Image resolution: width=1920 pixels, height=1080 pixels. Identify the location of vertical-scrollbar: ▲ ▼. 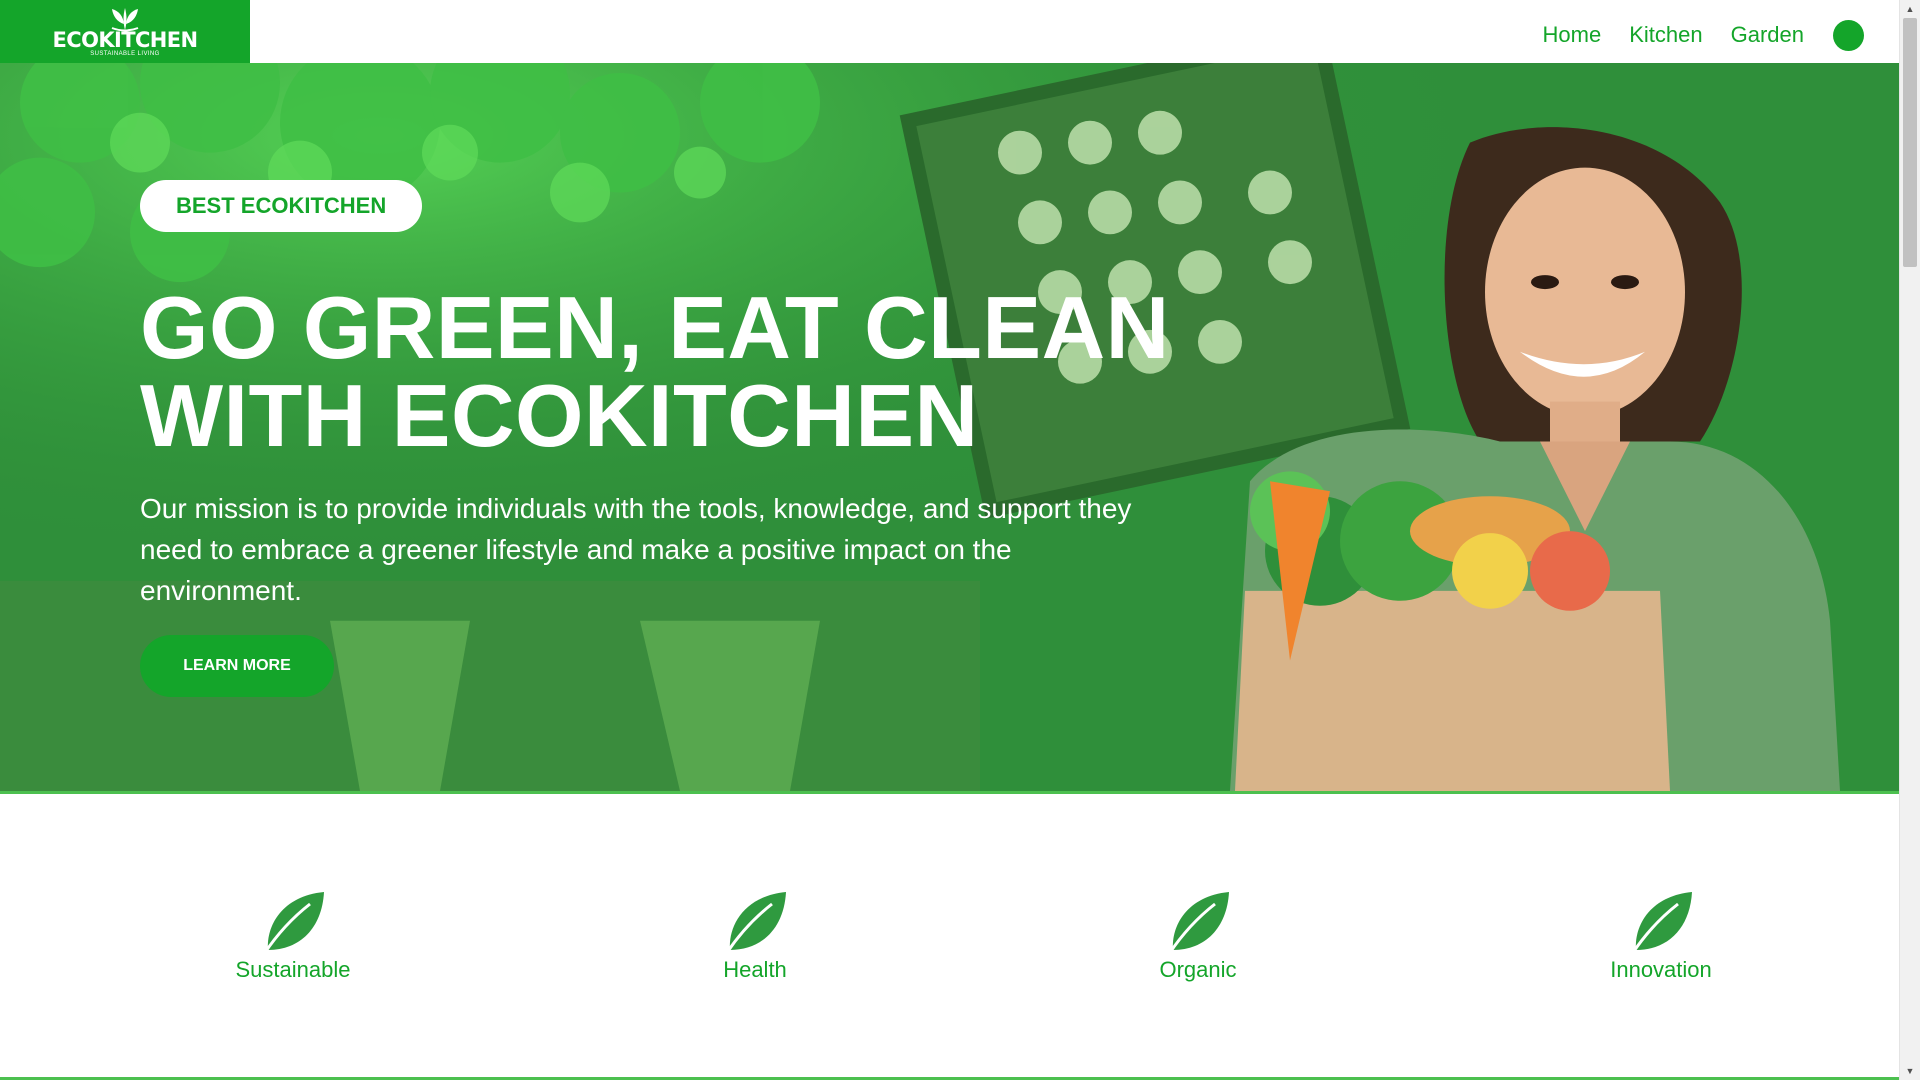
(1909, 540).